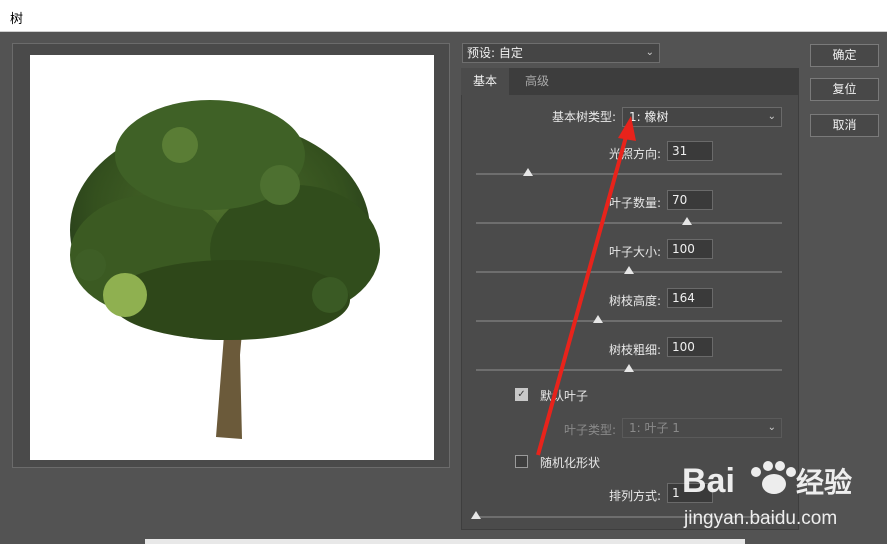  Describe the element at coordinates (708, 481) in the screenshot. I see `watermark-brand: Bai` at that location.